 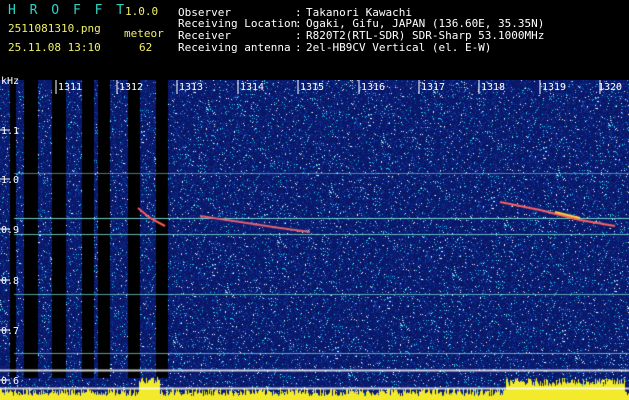 What do you see at coordinates (10, 381) in the screenshot?
I see `y-tick-label: 0.6` at bounding box center [10, 381].